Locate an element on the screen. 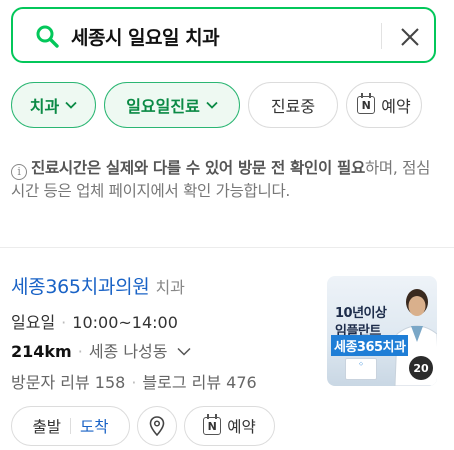 Image resolution: width=454 pixels, height=450 pixels. search-divider is located at coordinates (381, 36).